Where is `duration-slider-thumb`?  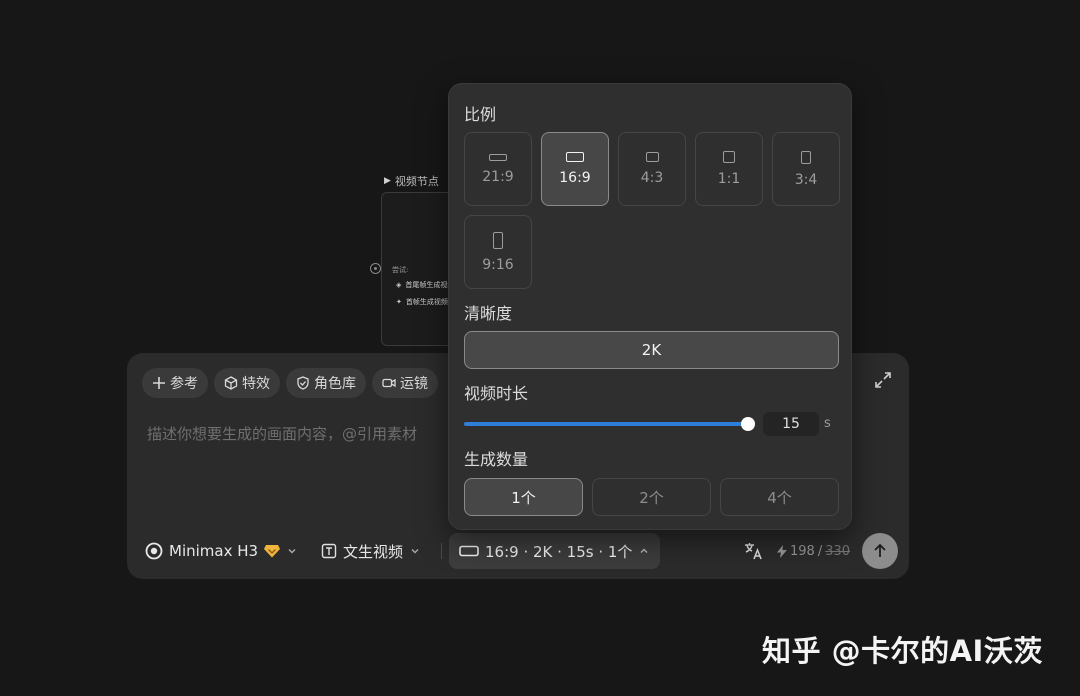
duration-slider-thumb is located at coordinates (748, 424).